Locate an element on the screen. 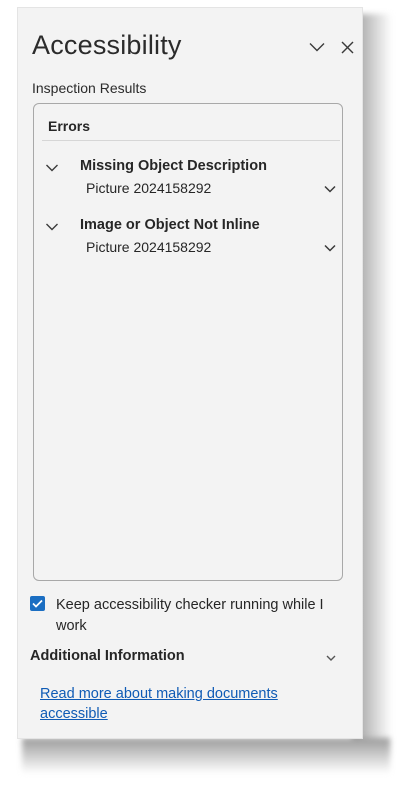  checkmark-icon is located at coordinates (37, 603).